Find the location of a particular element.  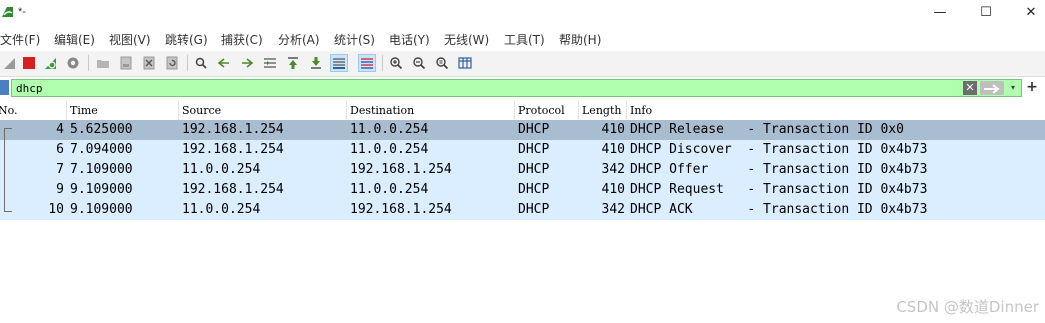

menu-analyze: 分析(A) is located at coordinates (299, 39).